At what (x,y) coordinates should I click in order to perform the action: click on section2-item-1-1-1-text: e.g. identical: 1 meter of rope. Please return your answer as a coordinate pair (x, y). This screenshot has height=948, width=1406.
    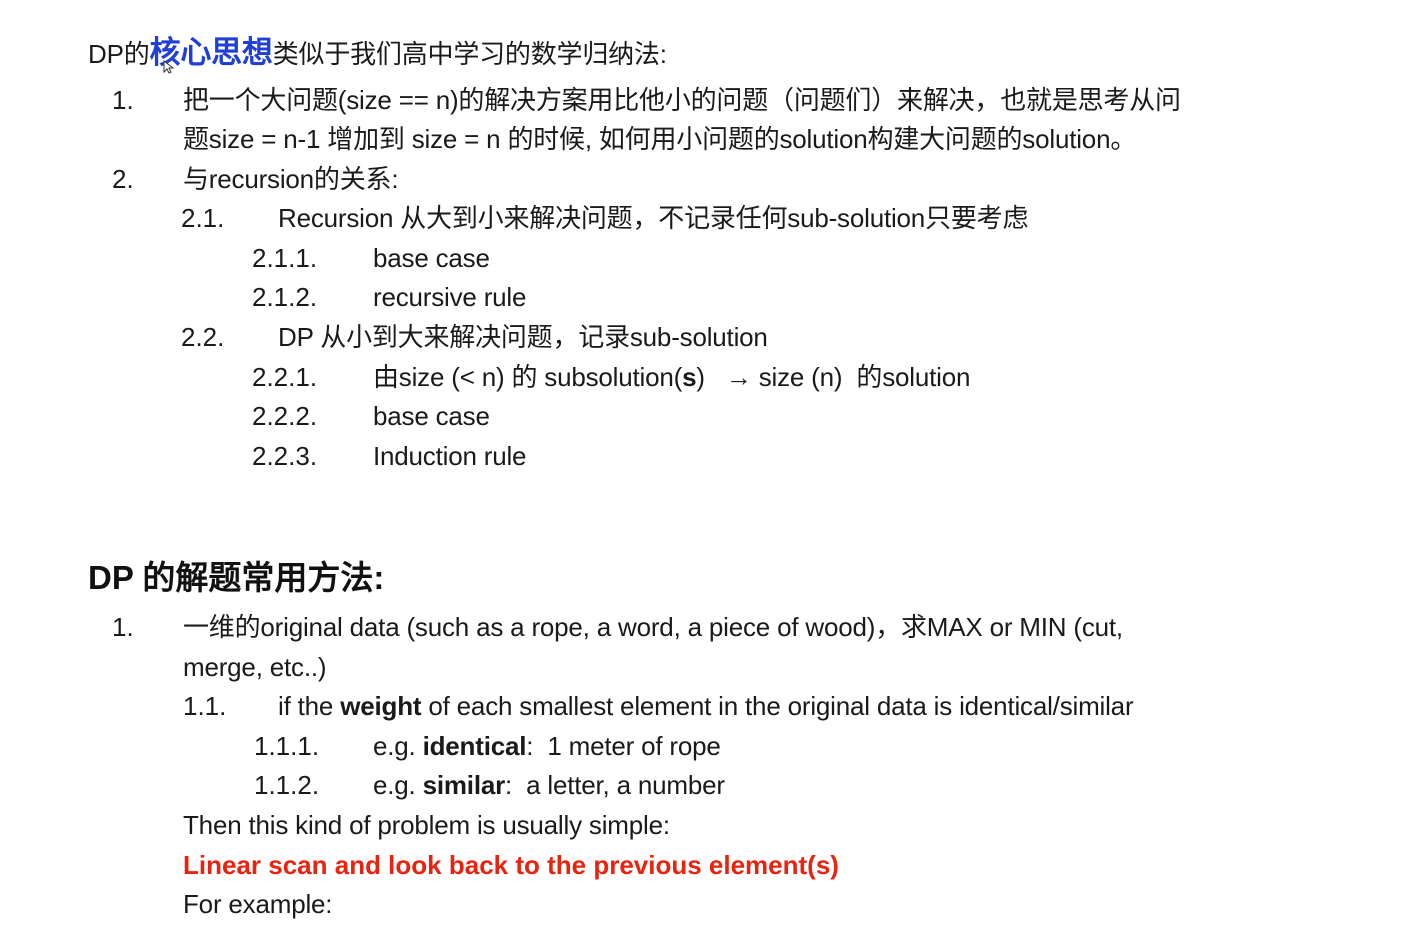
    Looking at the image, I should click on (547, 746).